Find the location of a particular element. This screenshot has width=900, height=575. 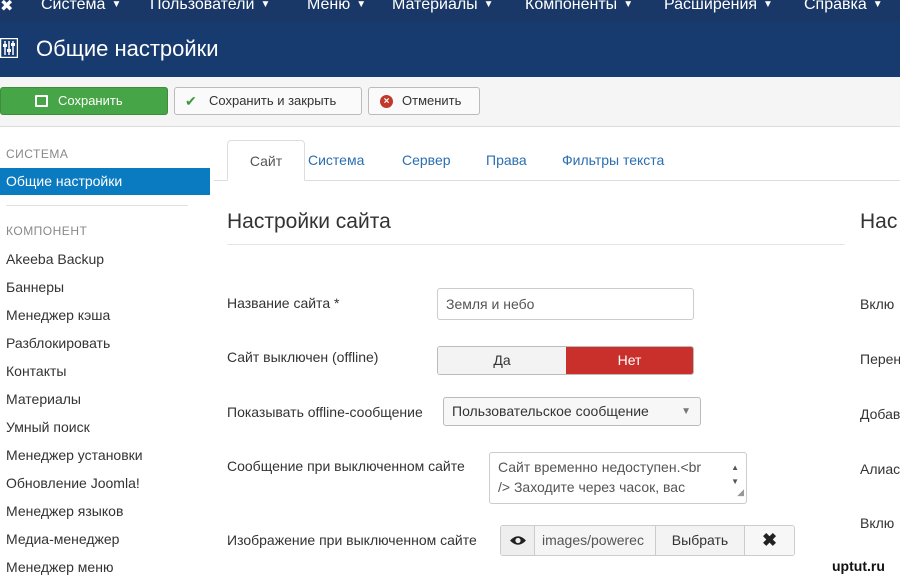

sidebar-item: Akeeba Backup is located at coordinates (55, 259).